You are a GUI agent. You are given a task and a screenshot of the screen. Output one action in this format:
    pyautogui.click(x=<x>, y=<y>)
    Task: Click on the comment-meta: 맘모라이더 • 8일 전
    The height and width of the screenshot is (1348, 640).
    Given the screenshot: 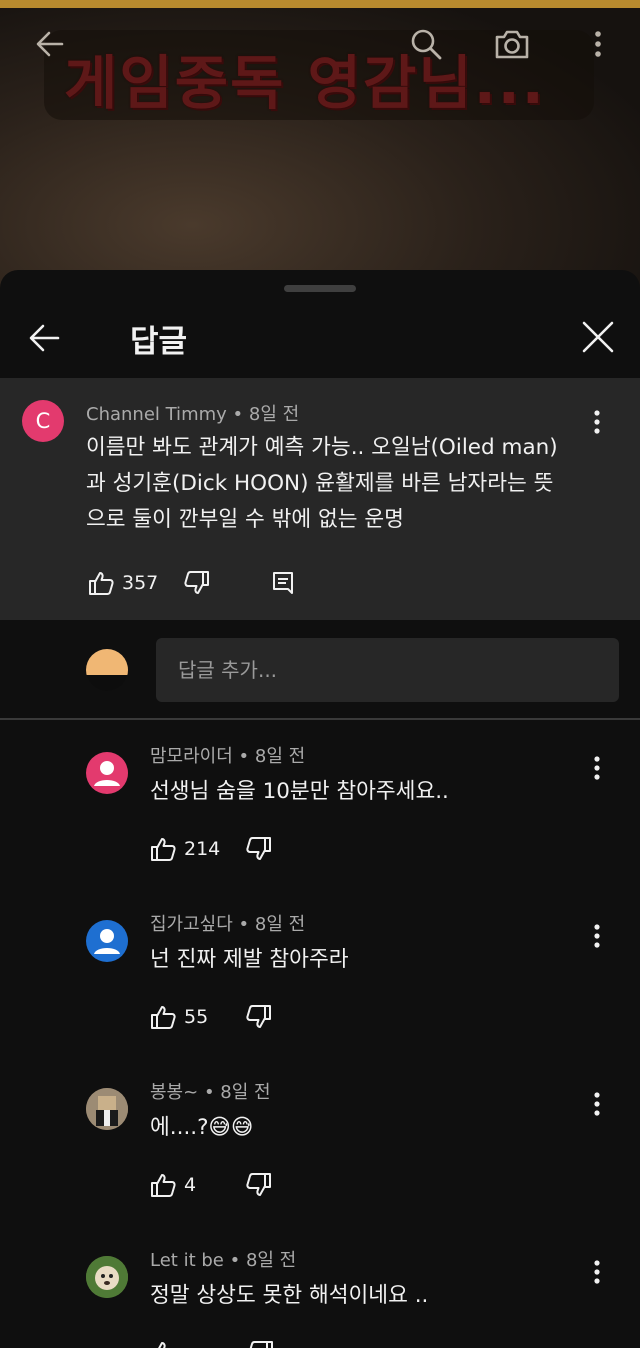 What is the action you would take?
    pyautogui.click(x=227, y=755)
    